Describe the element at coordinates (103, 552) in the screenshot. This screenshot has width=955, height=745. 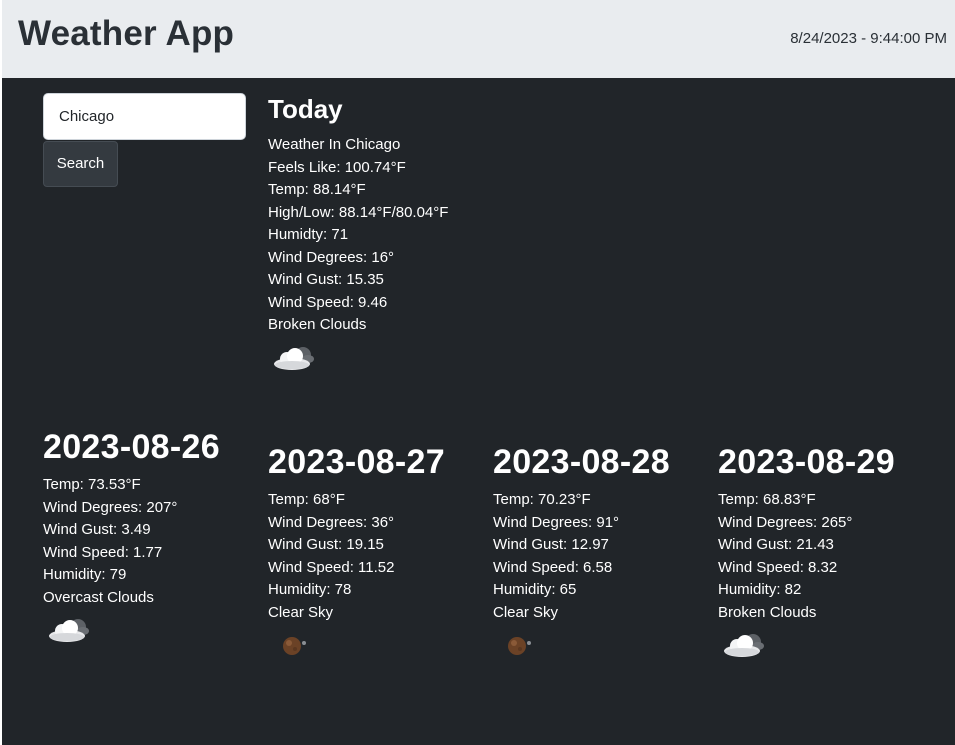
I see `forecast-wind-speed: Wind Speed: 1.77` at that location.